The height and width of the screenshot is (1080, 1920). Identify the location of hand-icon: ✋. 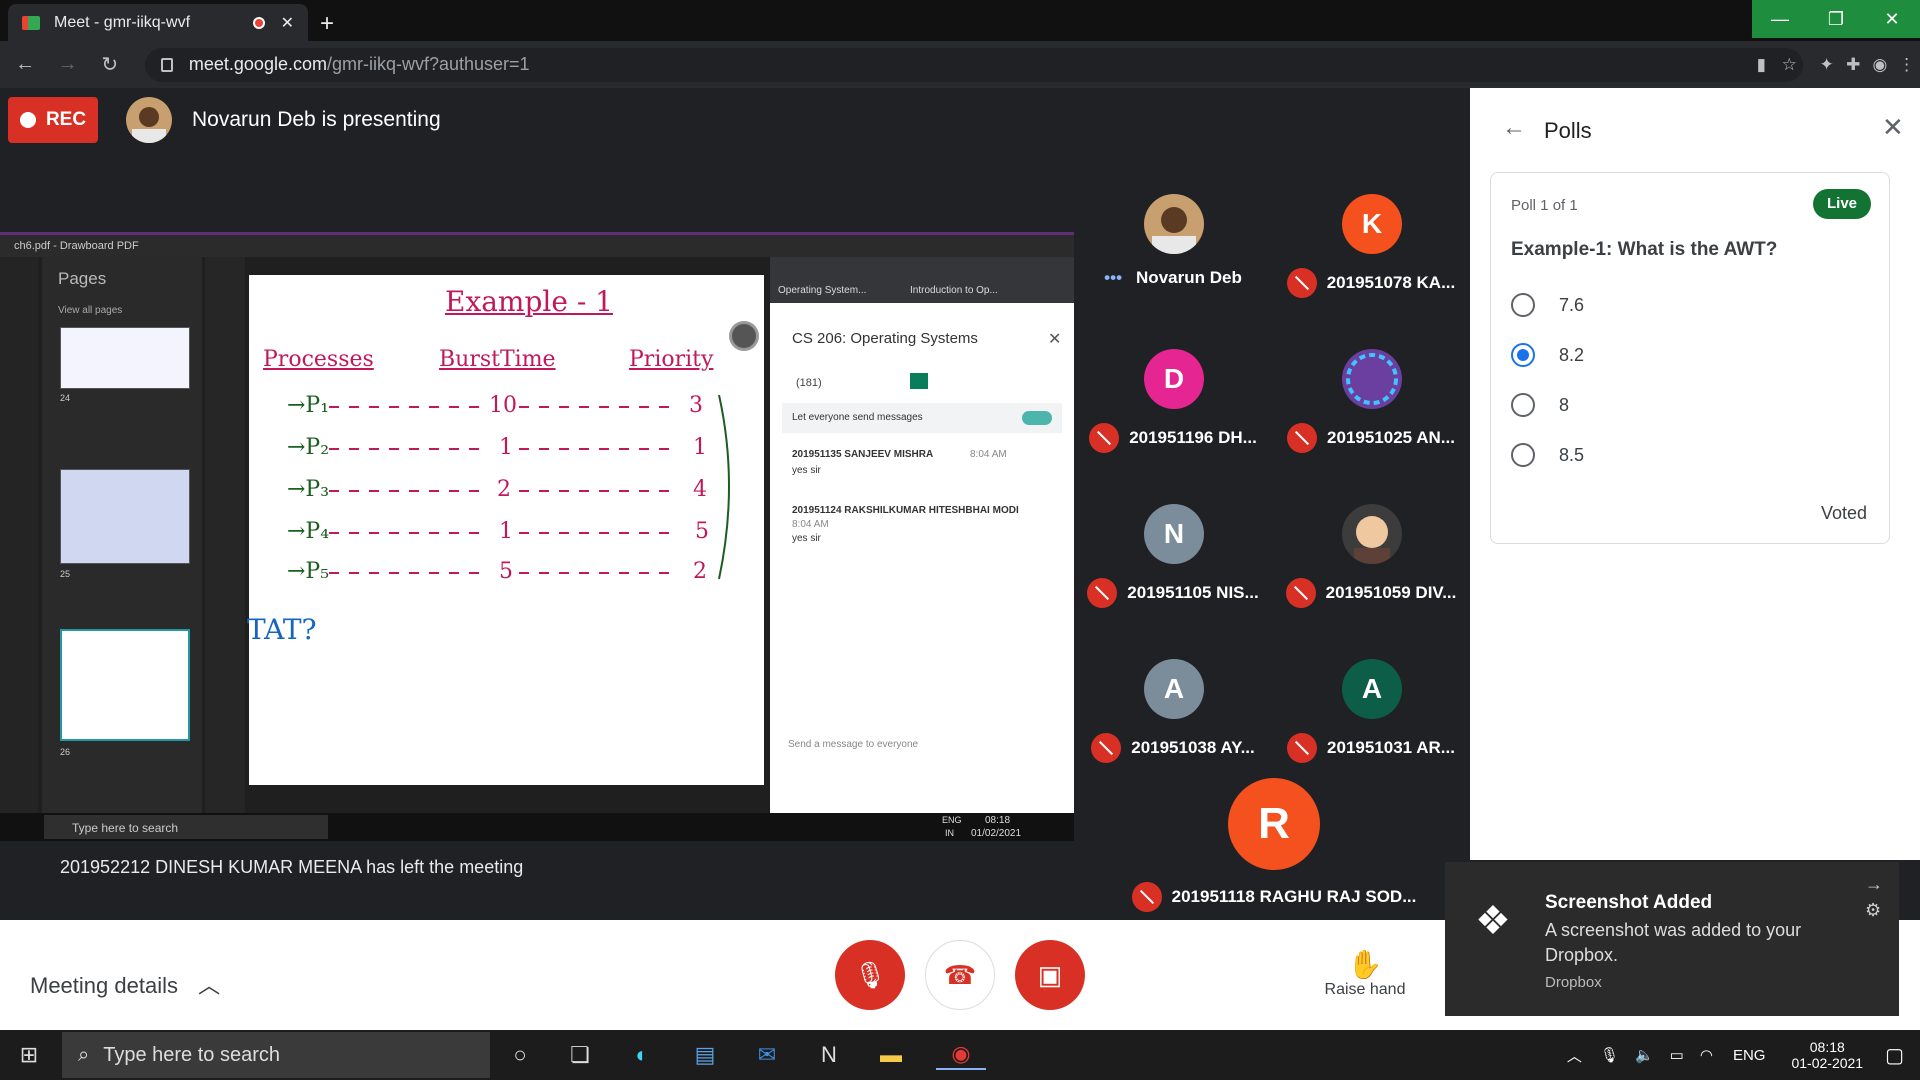
(1365, 964).